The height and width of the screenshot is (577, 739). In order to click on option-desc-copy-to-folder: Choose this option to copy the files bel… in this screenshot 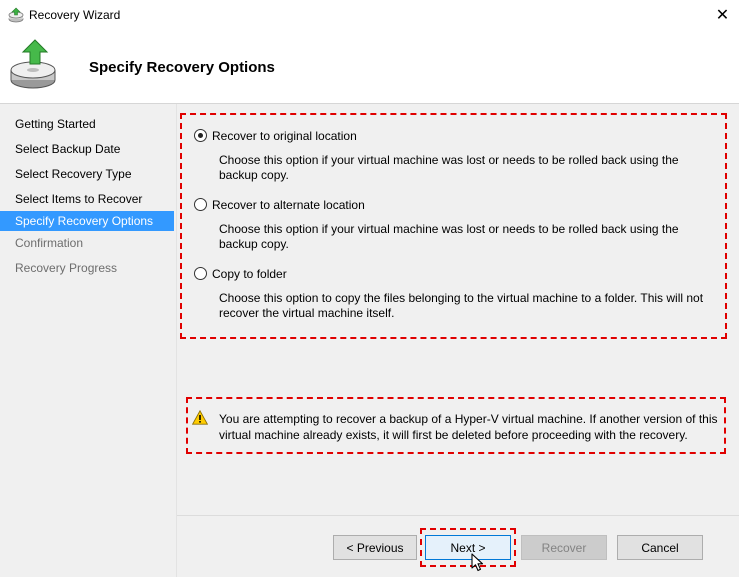, I will do `click(461, 305)`.